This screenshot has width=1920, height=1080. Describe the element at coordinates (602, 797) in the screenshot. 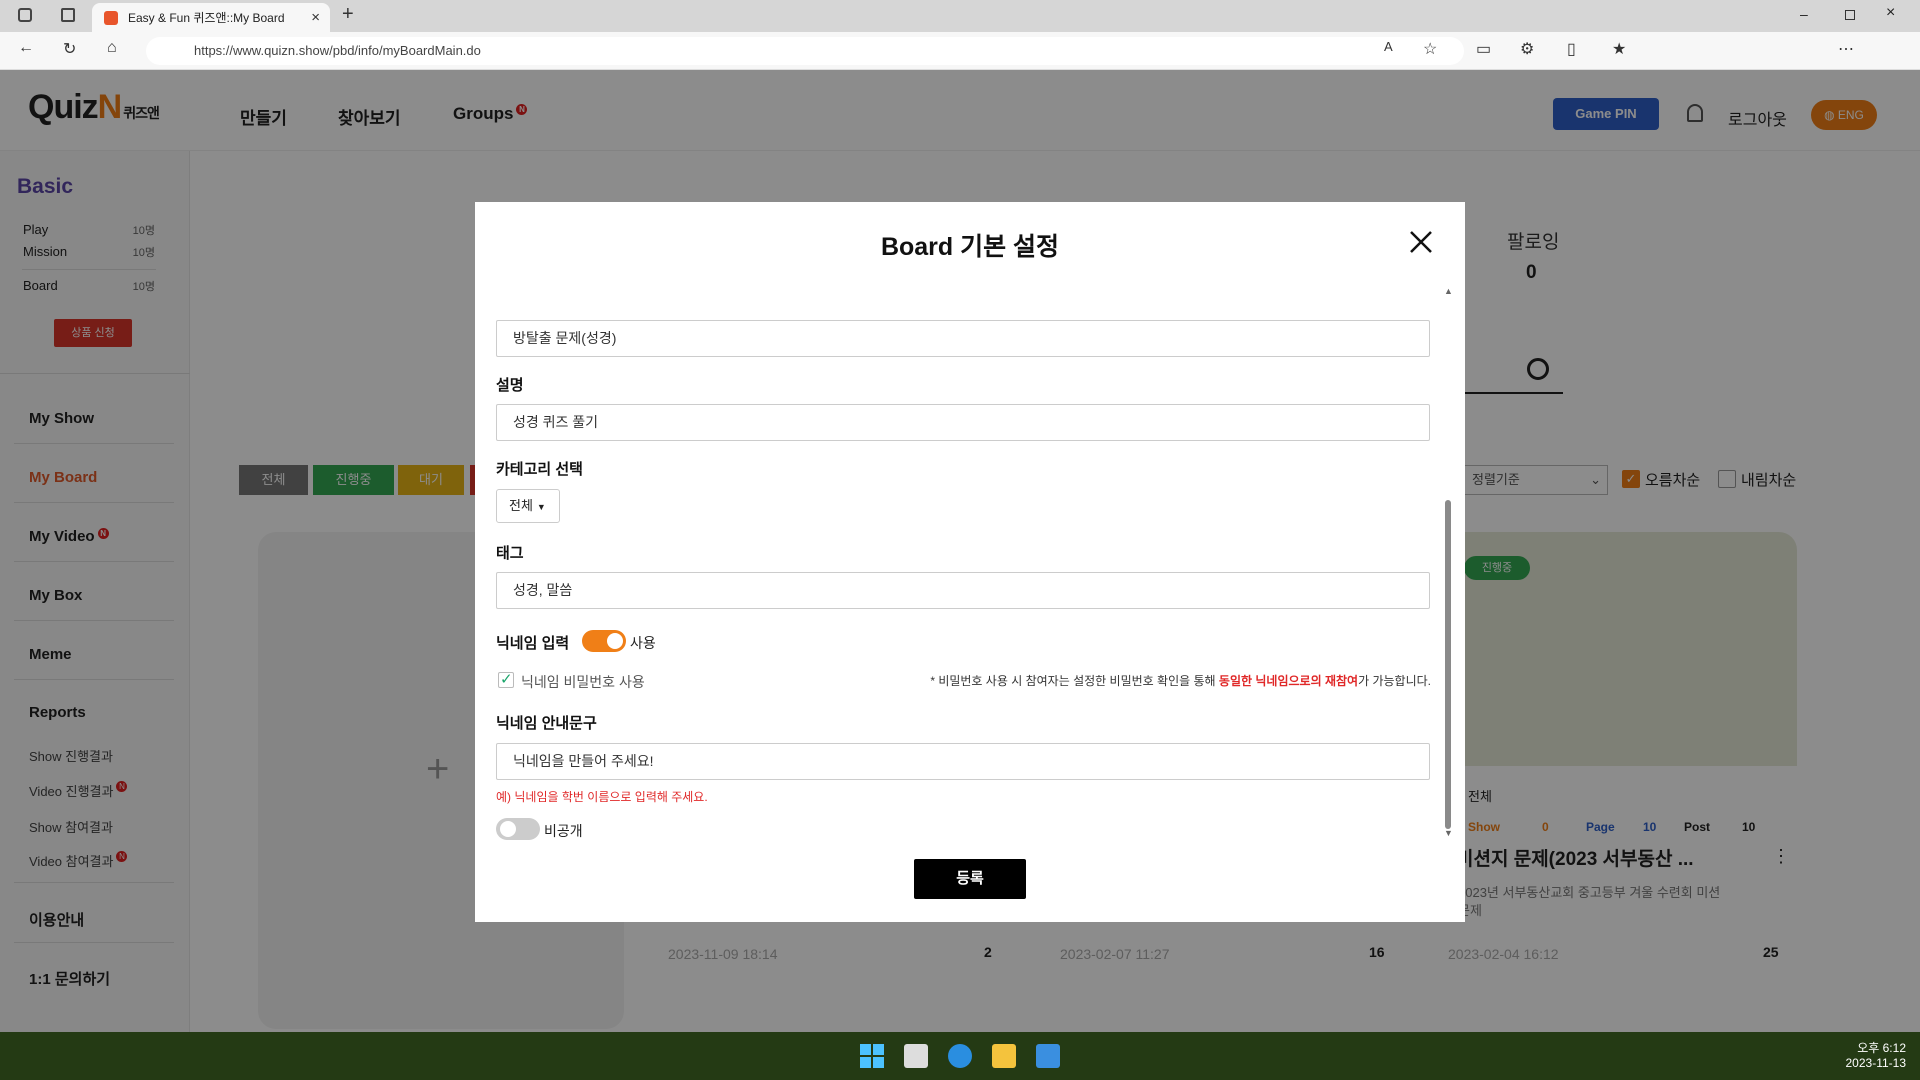

I see `guide-hint: 예) 닉네임을 학번 이름으로 입력해 주세요.` at that location.